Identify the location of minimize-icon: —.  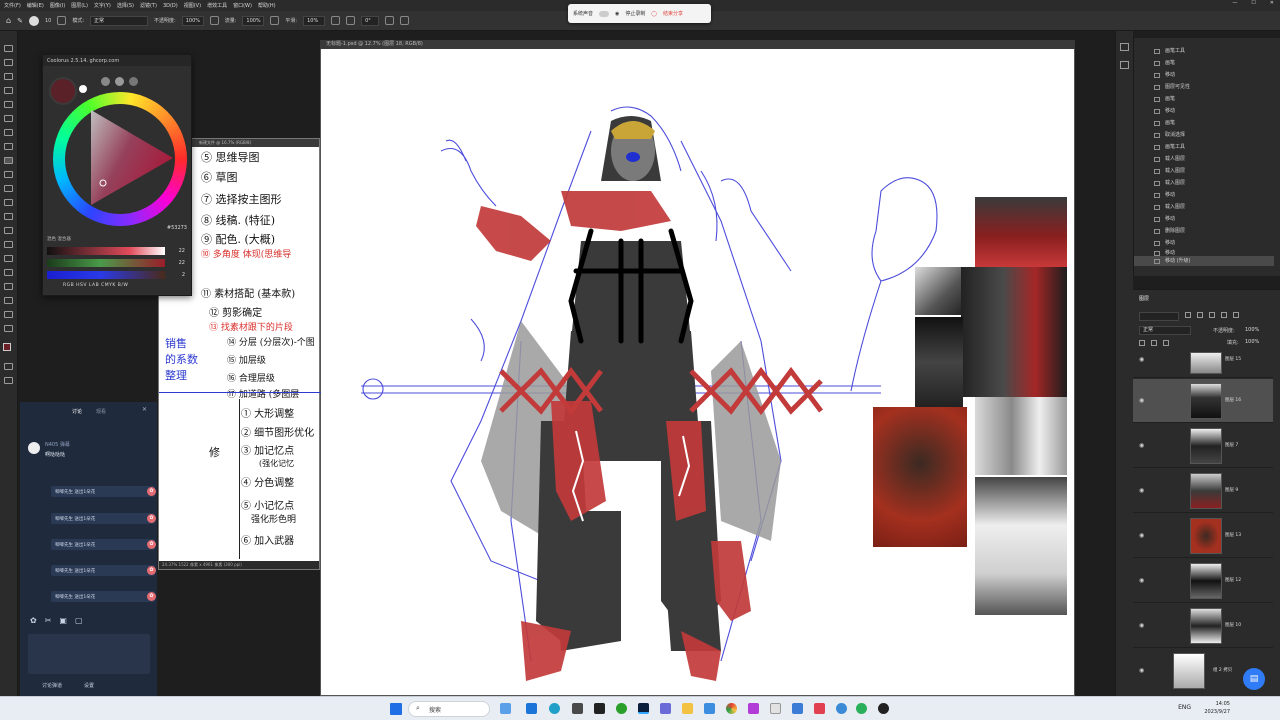
(1234, 3).